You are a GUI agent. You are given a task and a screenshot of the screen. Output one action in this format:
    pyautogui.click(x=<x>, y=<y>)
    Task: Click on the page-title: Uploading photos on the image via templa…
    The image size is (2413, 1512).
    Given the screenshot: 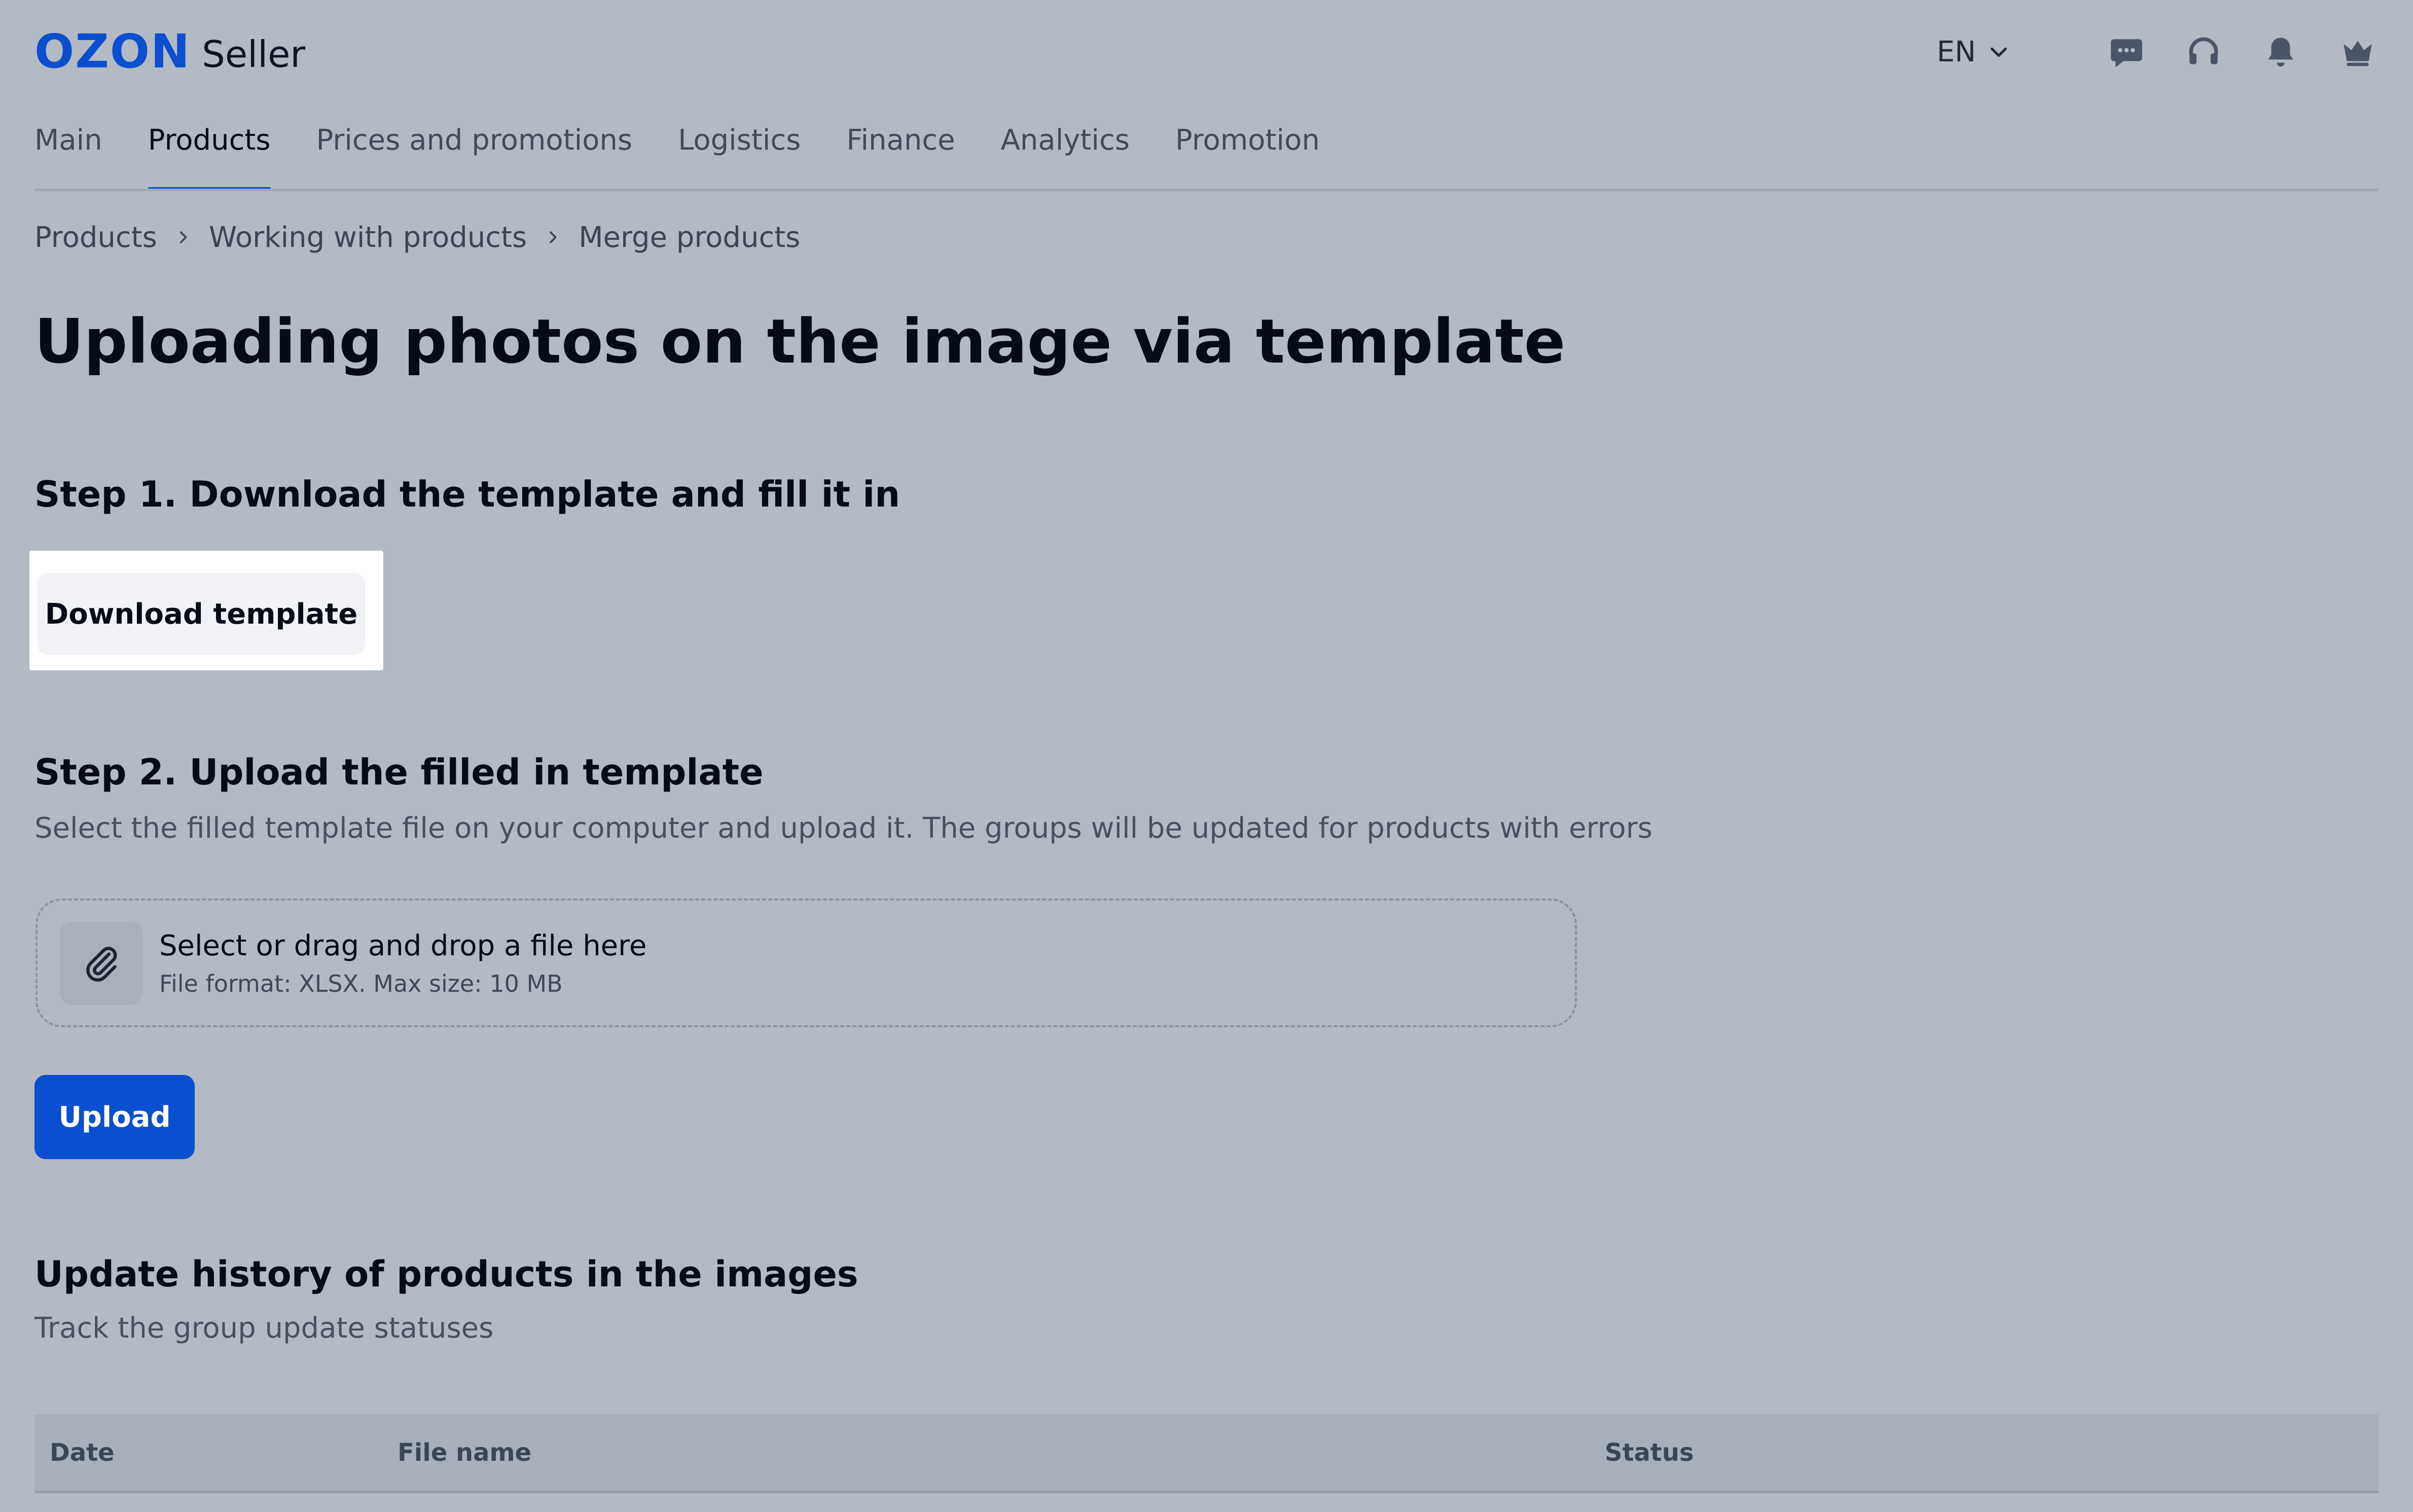 What is the action you would take?
    pyautogui.click(x=800, y=342)
    